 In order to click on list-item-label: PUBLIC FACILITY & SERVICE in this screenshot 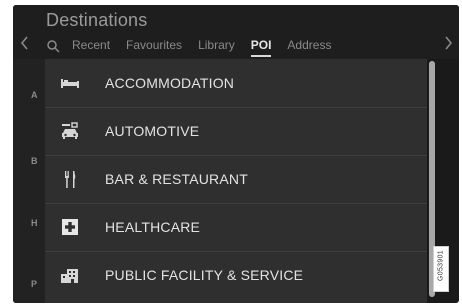, I will do `click(204, 275)`.